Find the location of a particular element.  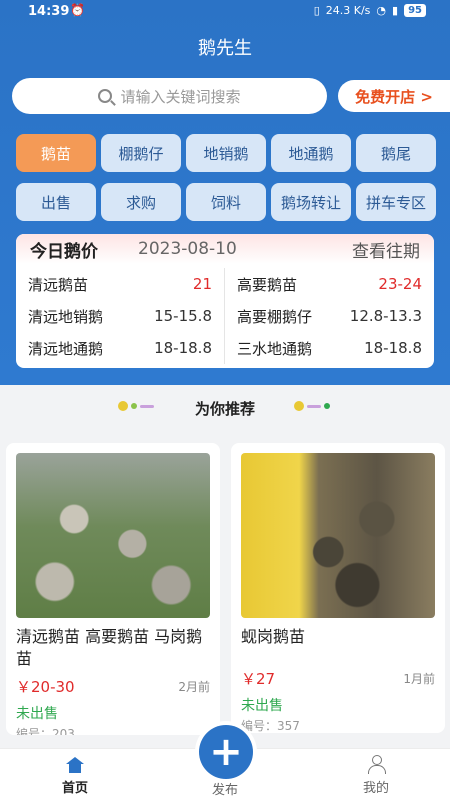

today-price-date: 2023-08-10 is located at coordinates (187, 249).